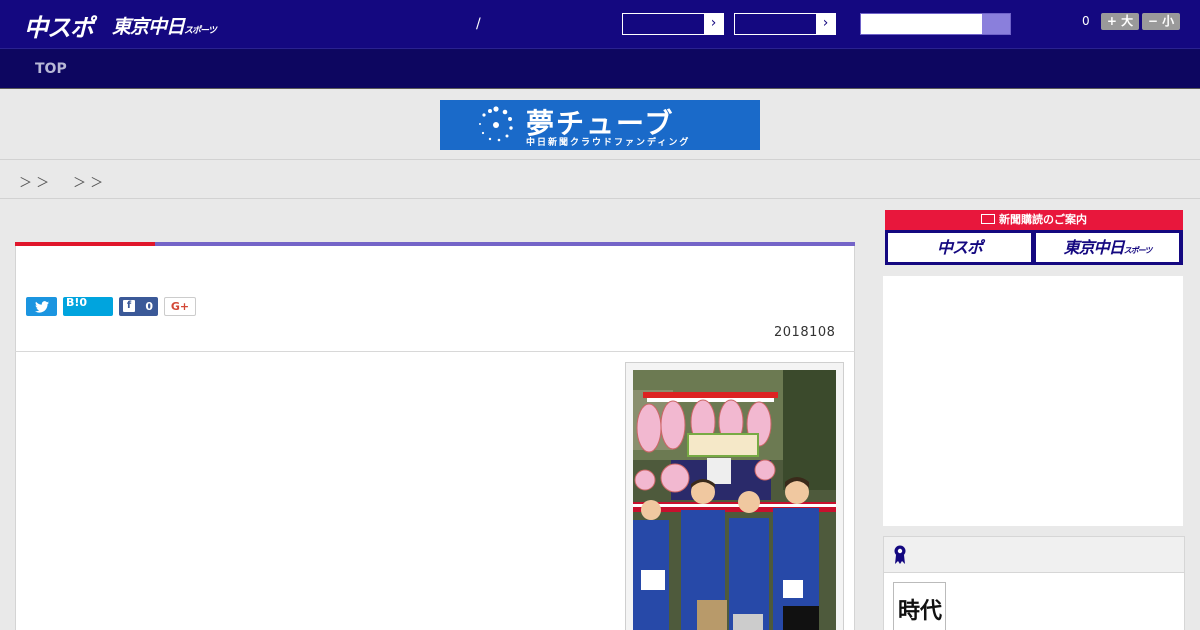 This screenshot has height=630, width=1200. What do you see at coordinates (51, 69) in the screenshot?
I see `nav-item-top: TOP` at bounding box center [51, 69].